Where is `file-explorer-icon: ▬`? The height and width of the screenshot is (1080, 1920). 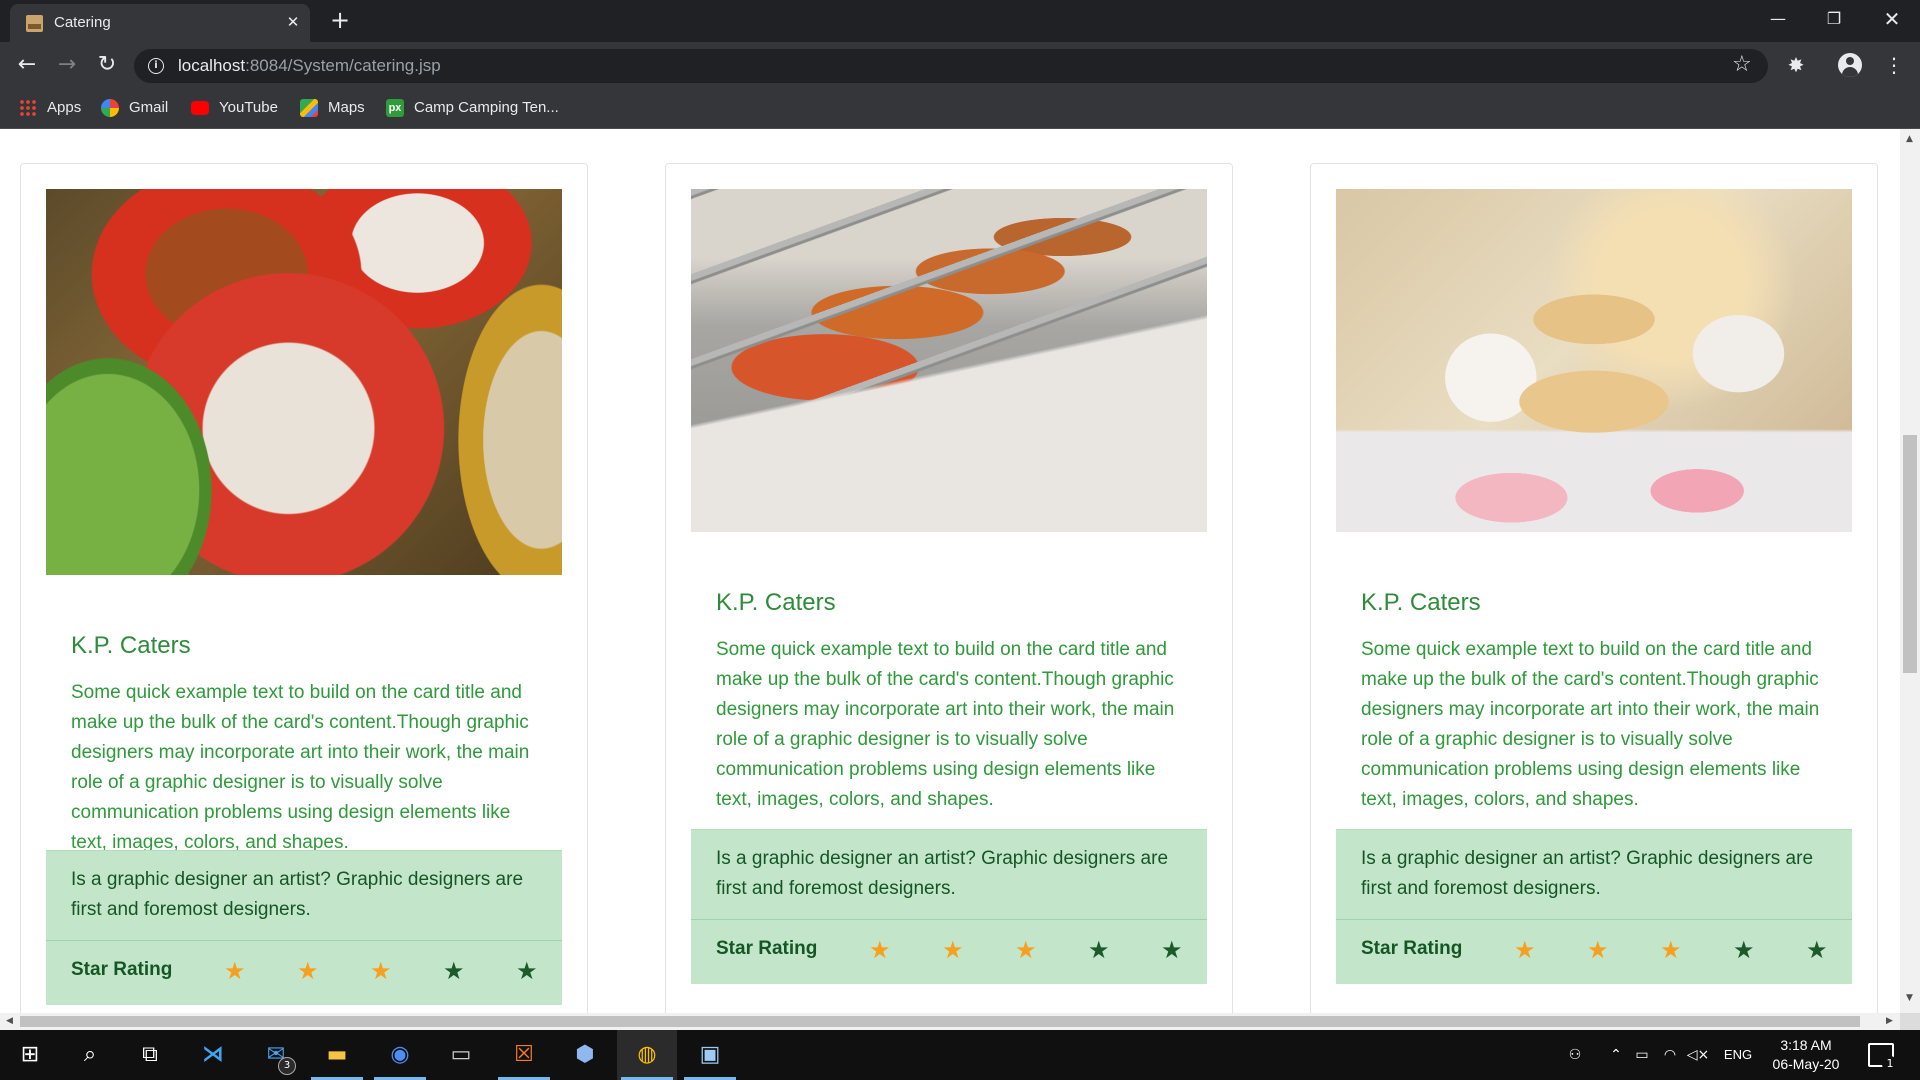
file-explorer-icon: ▬ is located at coordinates (337, 1054).